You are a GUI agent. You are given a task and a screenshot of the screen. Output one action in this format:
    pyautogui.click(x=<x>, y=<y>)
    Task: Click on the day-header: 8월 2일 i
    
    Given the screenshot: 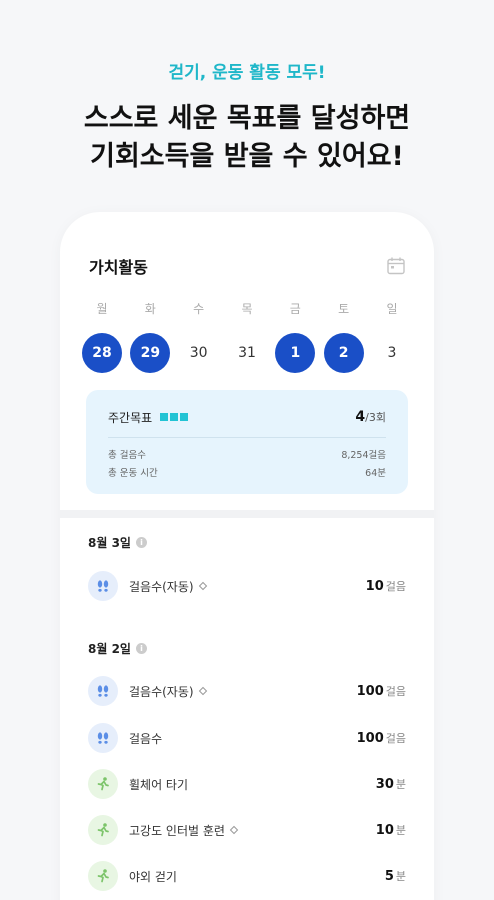 What is the action you would take?
    pyautogui.click(x=117, y=648)
    